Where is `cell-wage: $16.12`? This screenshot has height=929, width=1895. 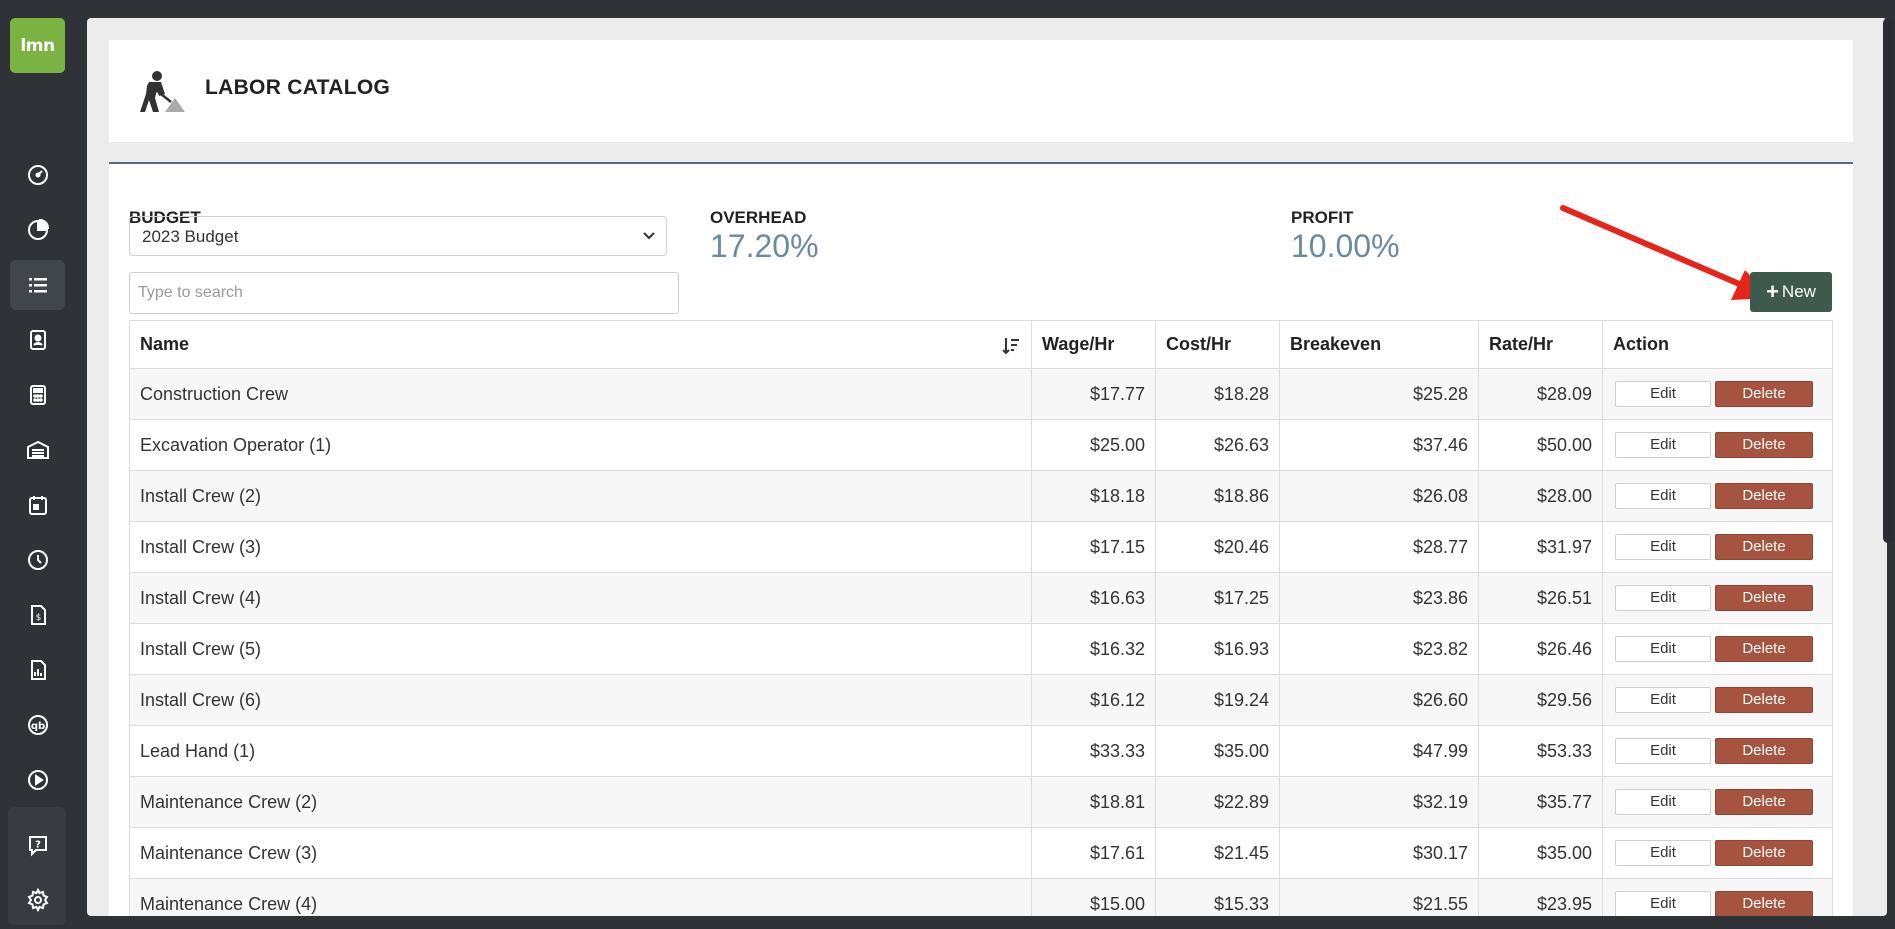 cell-wage: $16.12 is located at coordinates (1093, 700).